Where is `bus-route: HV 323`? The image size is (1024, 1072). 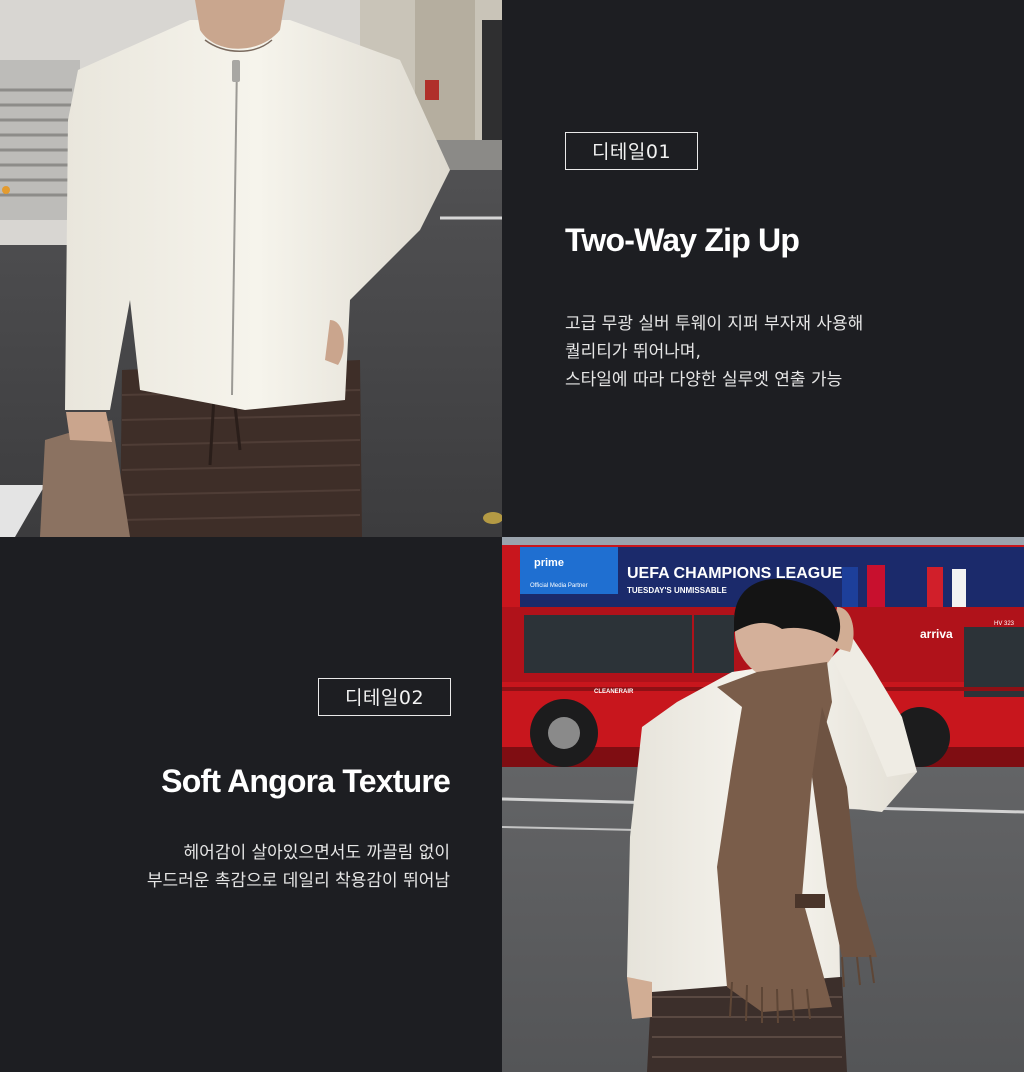 bus-route: HV 323 is located at coordinates (1004, 624).